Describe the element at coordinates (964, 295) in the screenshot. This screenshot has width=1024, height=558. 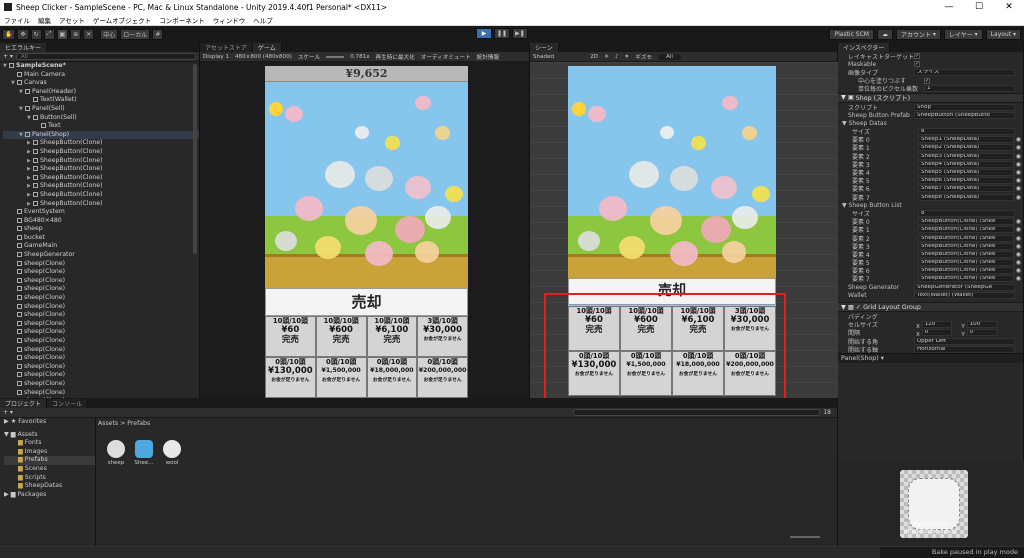
I see `wallet-field: Text(Wallet) (Wallet)` at that location.